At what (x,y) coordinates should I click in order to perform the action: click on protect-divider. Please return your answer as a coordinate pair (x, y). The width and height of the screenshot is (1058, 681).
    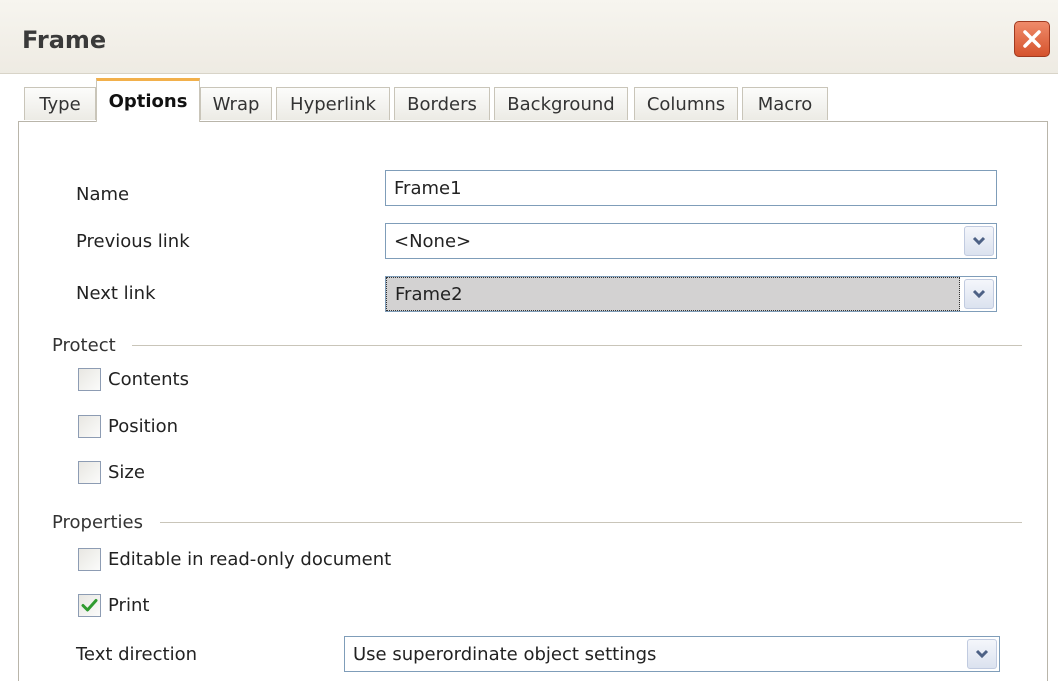
    Looking at the image, I should click on (577, 345).